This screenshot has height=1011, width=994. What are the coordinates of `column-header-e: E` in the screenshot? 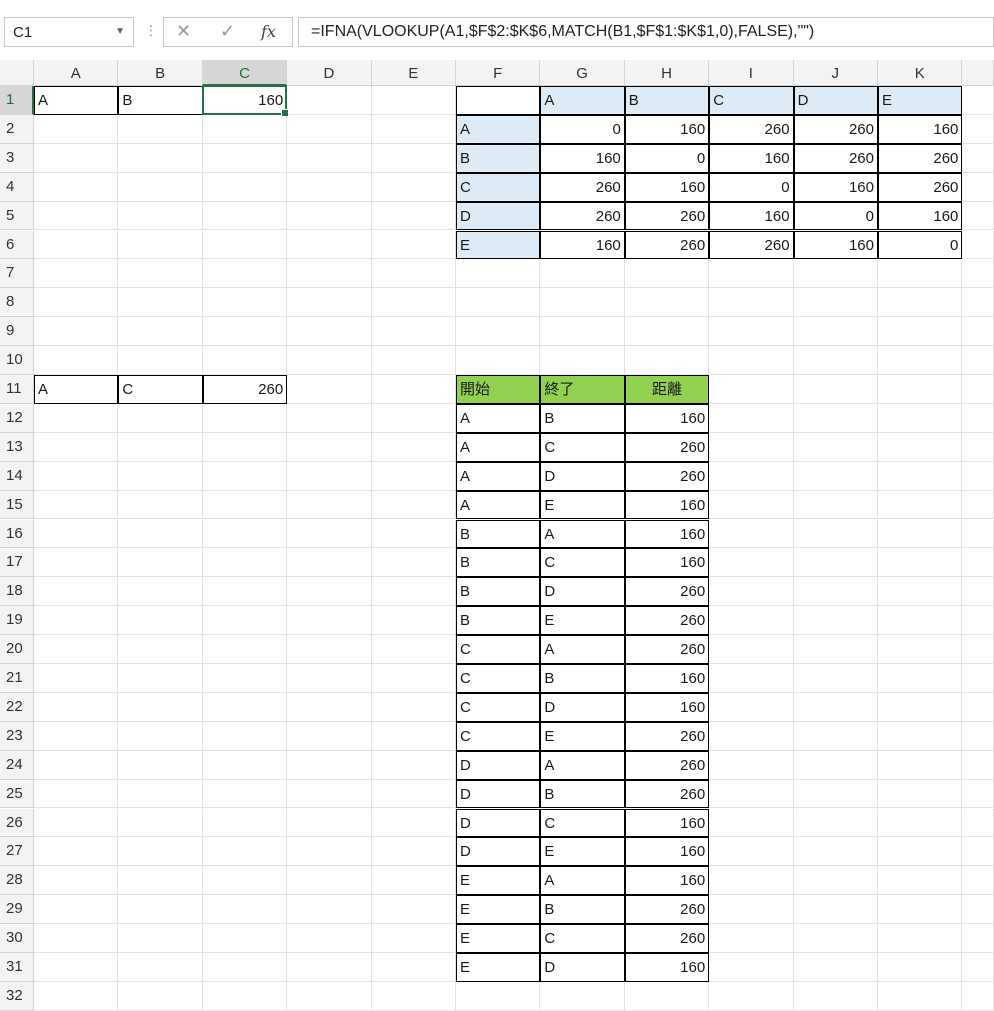 It's located at (413, 73).